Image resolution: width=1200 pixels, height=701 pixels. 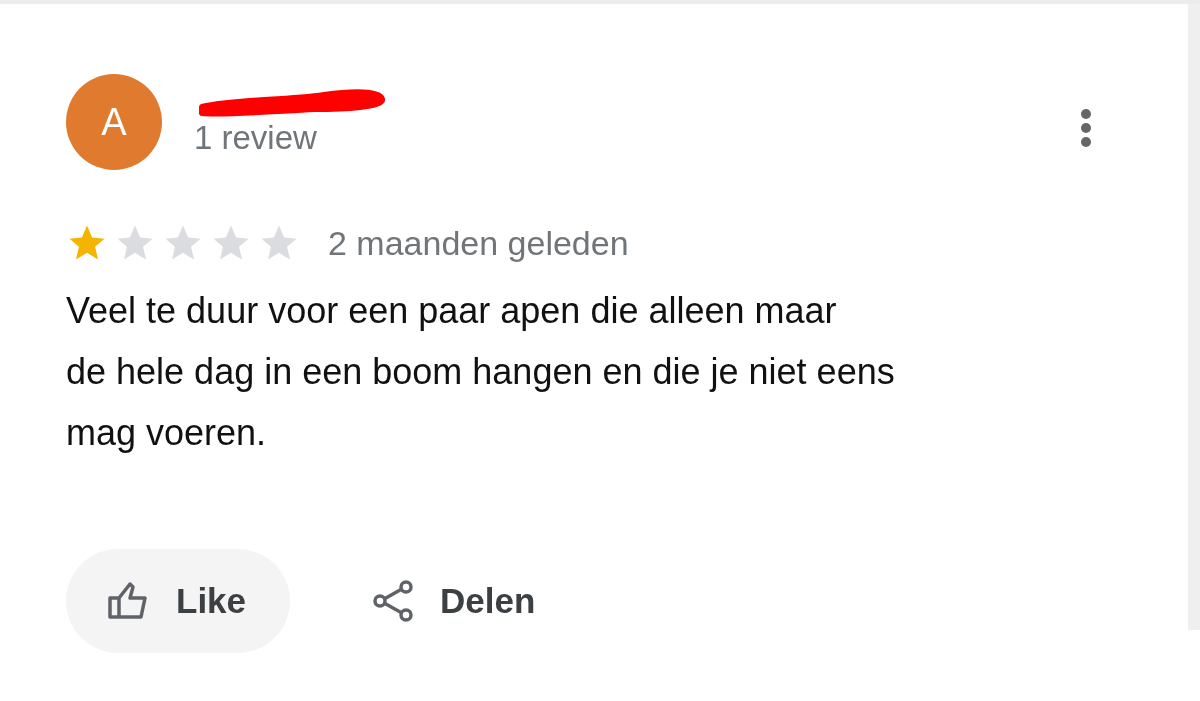 I want to click on like-button: Like, so click(x=178, y=601).